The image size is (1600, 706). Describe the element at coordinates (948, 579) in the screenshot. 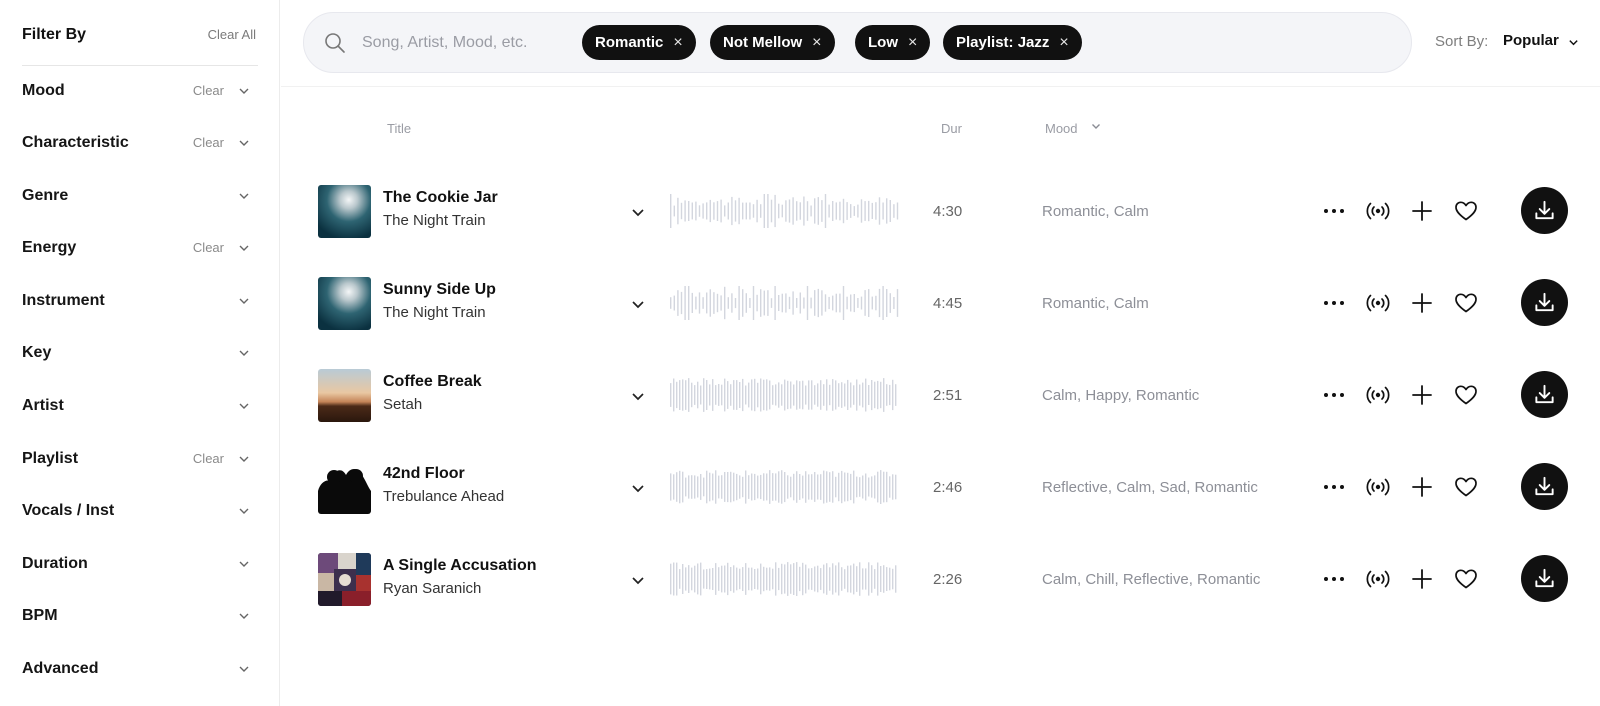

I see `track-duration: 2:26` at that location.